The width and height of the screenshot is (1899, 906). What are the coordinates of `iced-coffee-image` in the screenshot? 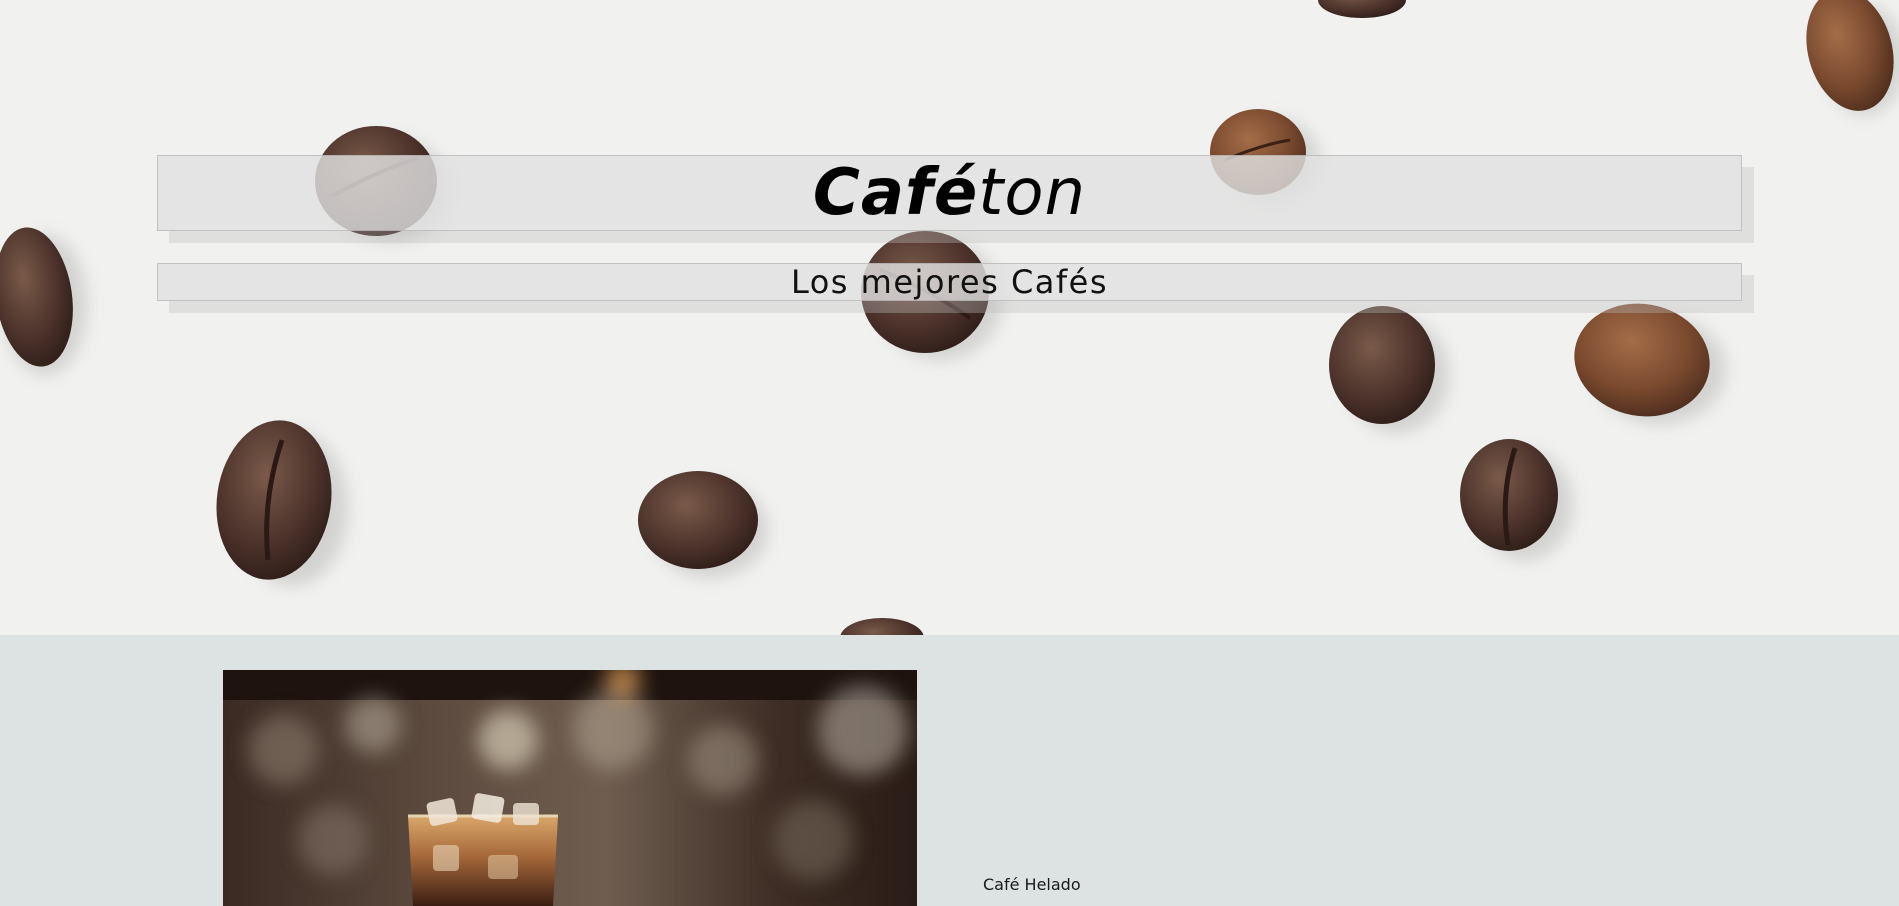 It's located at (570, 788).